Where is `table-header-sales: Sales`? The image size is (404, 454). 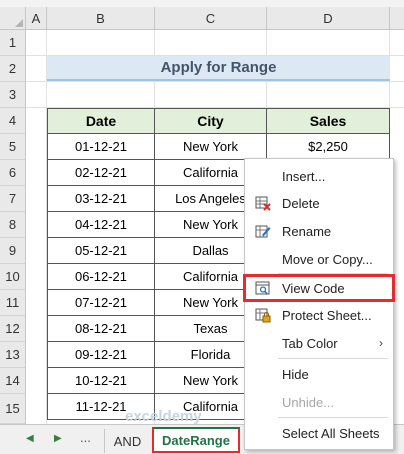 table-header-sales: Sales is located at coordinates (328, 121).